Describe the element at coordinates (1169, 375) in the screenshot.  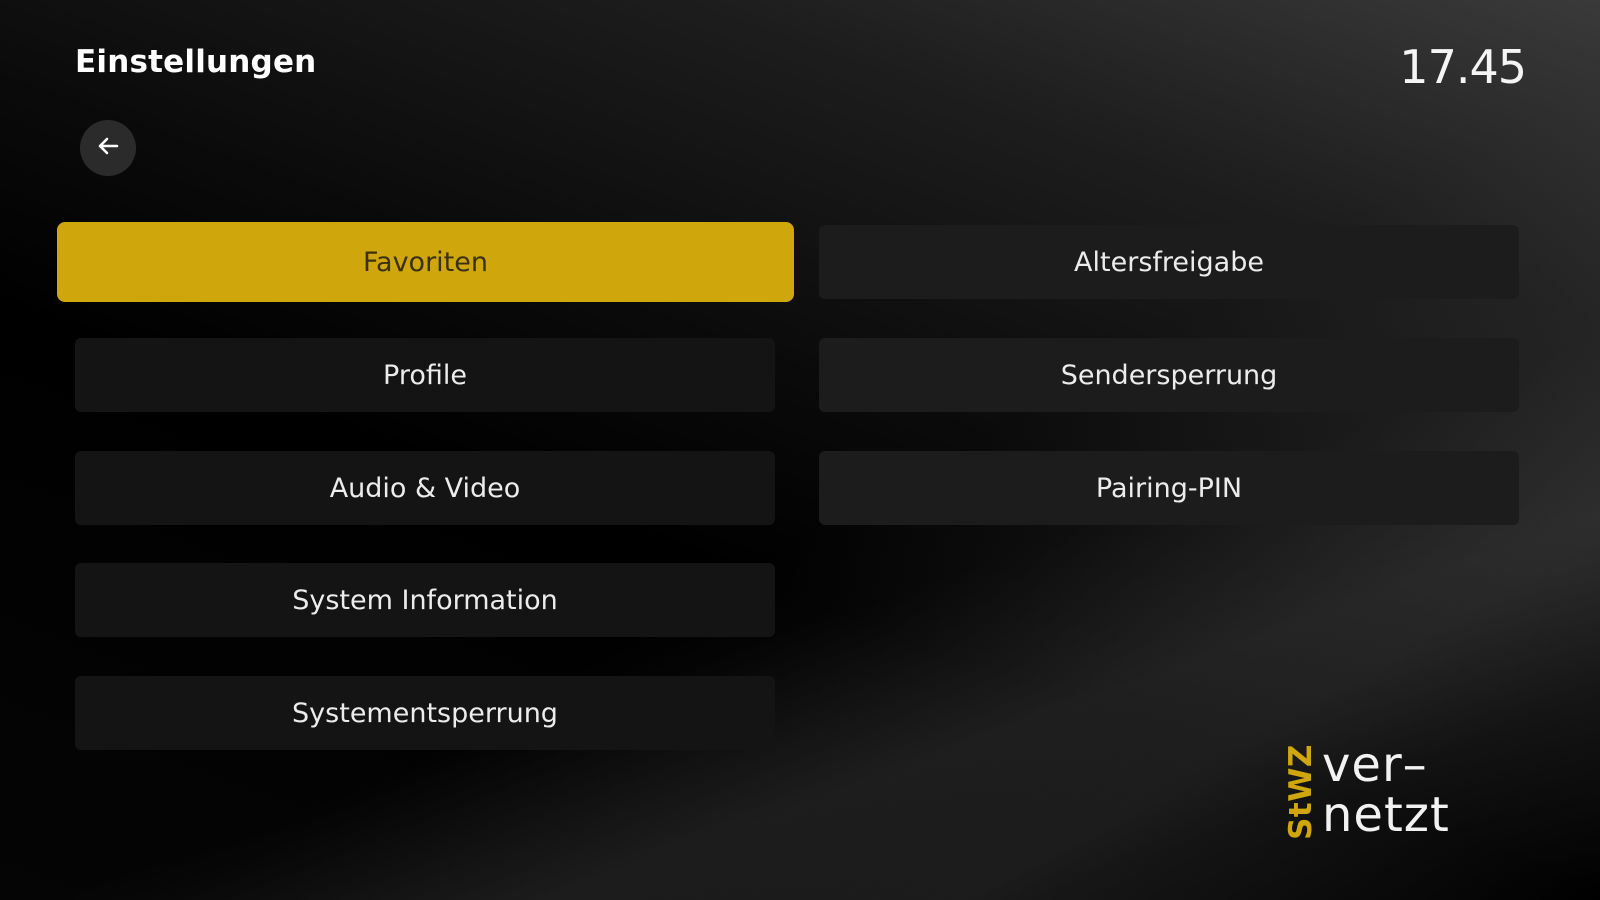
I see `sendersperrung-button: Sendersperrung` at that location.